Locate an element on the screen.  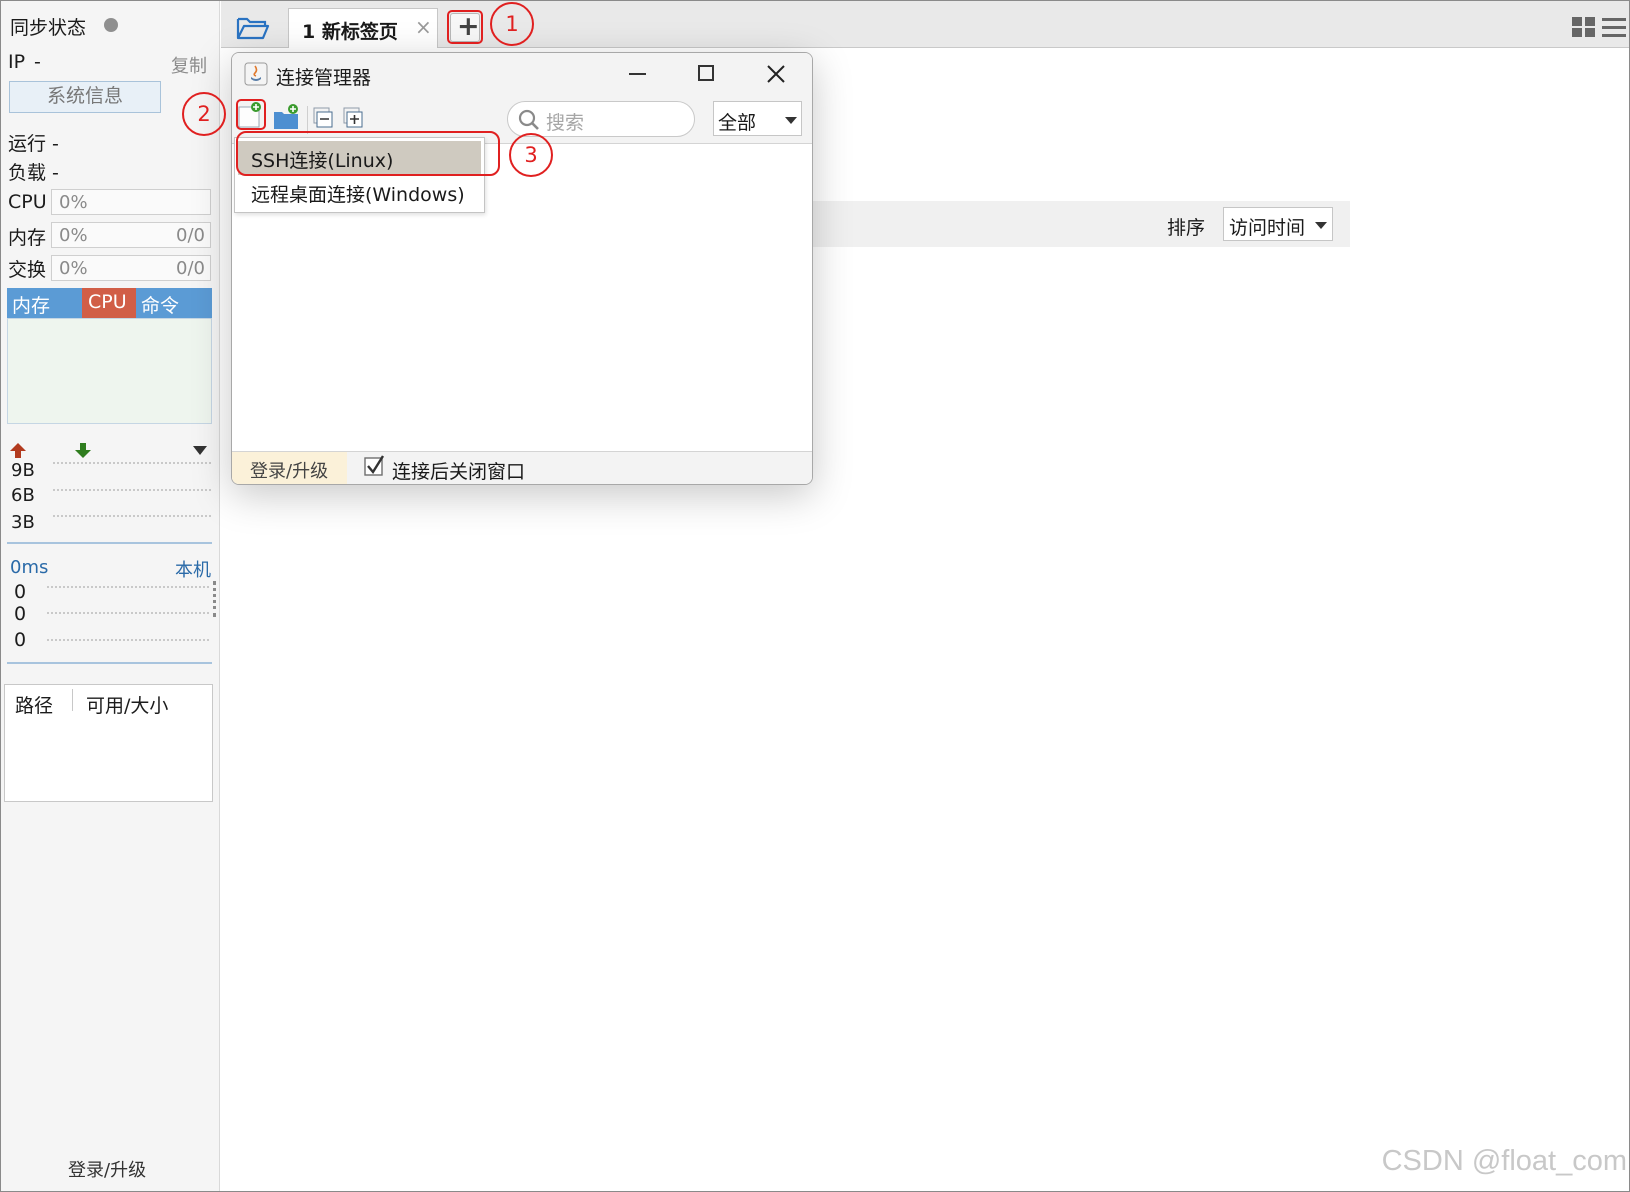
system-info-button: 系统信息 is located at coordinates (85, 97).